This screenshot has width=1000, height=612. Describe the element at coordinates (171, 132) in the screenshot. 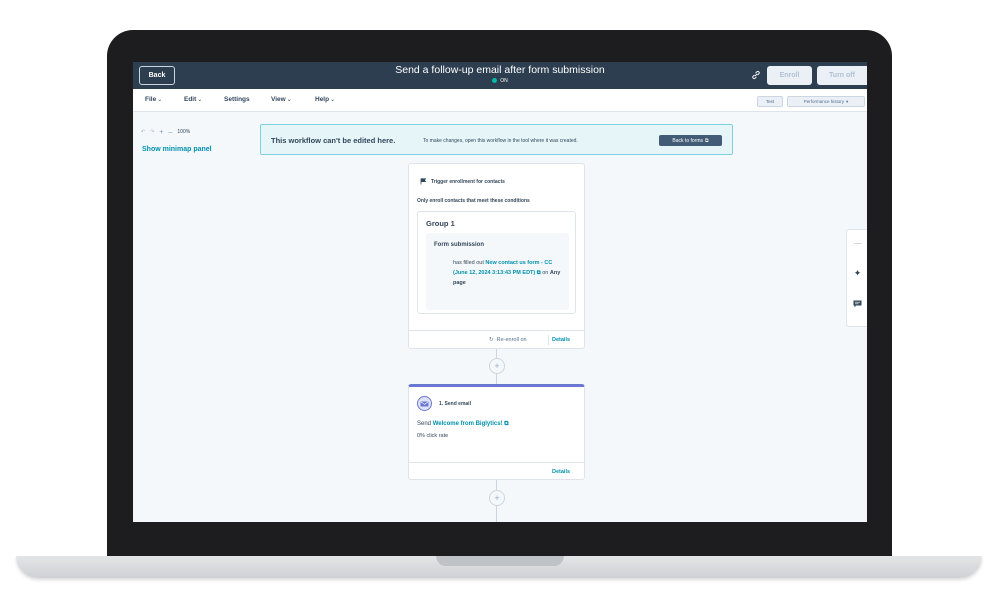

I see `zoom-out-icon: –` at that location.